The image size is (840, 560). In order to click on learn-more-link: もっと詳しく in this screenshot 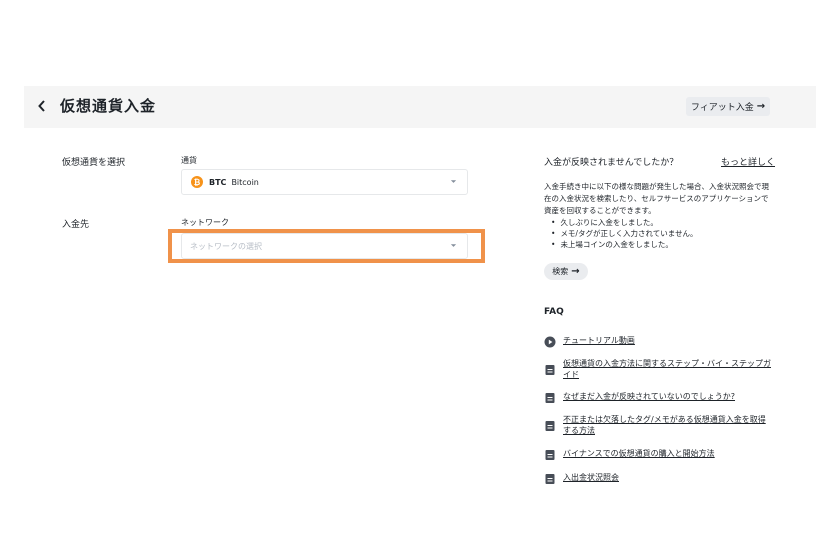, I will do `click(748, 161)`.